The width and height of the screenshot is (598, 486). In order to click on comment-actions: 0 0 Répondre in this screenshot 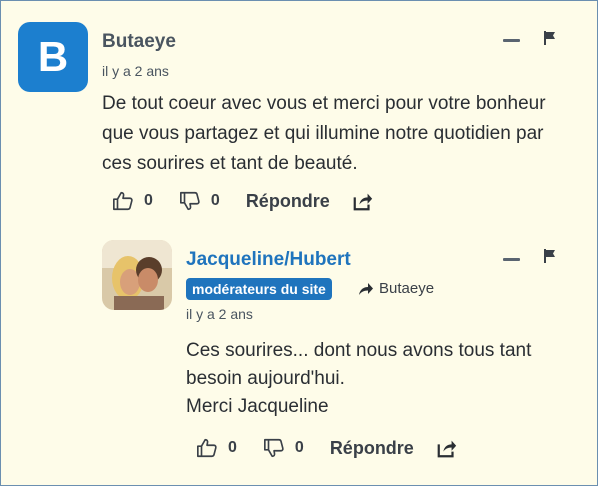, I will do `click(243, 201)`.